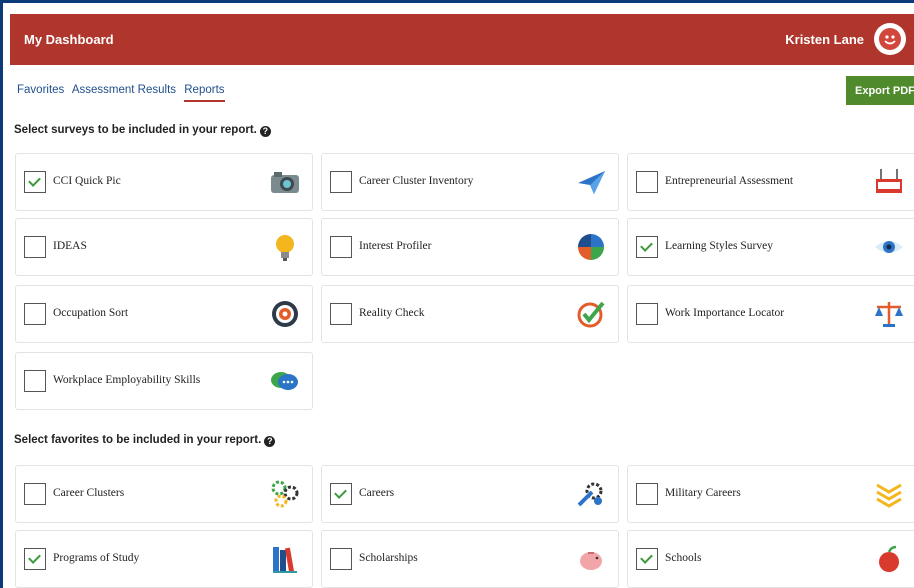 This screenshot has height=588, width=914. I want to click on card-label: Military Careers, so click(703, 493).